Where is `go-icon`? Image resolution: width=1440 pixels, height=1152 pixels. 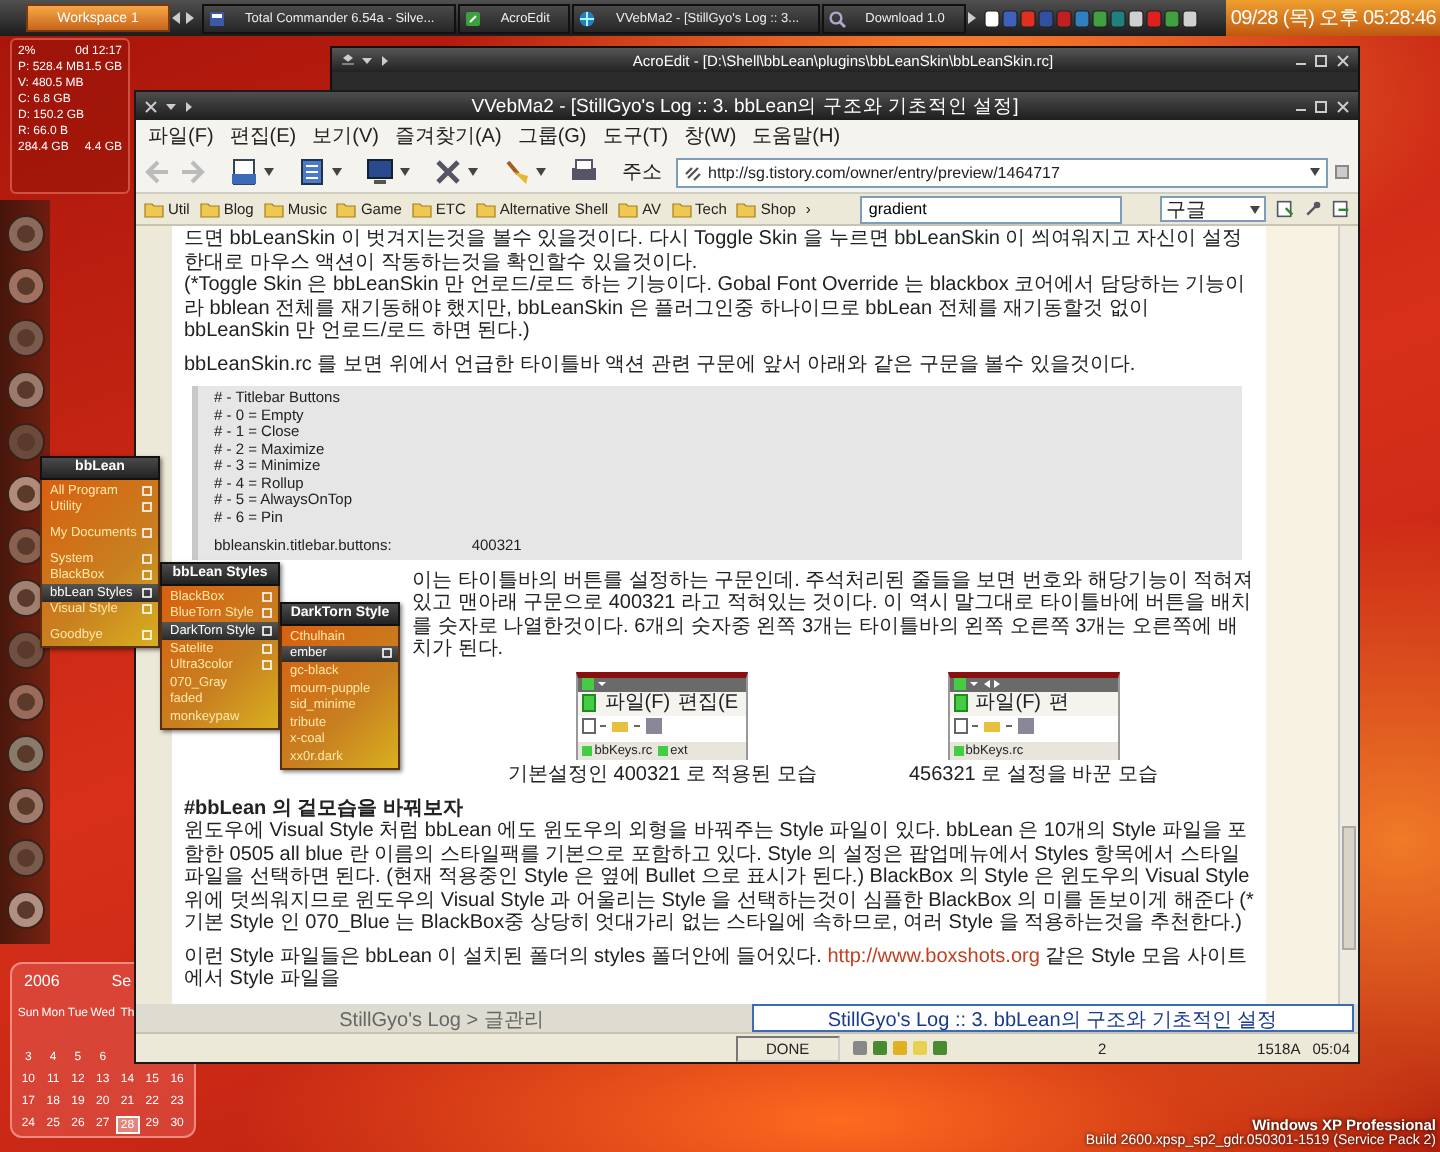 go-icon is located at coordinates (1342, 172).